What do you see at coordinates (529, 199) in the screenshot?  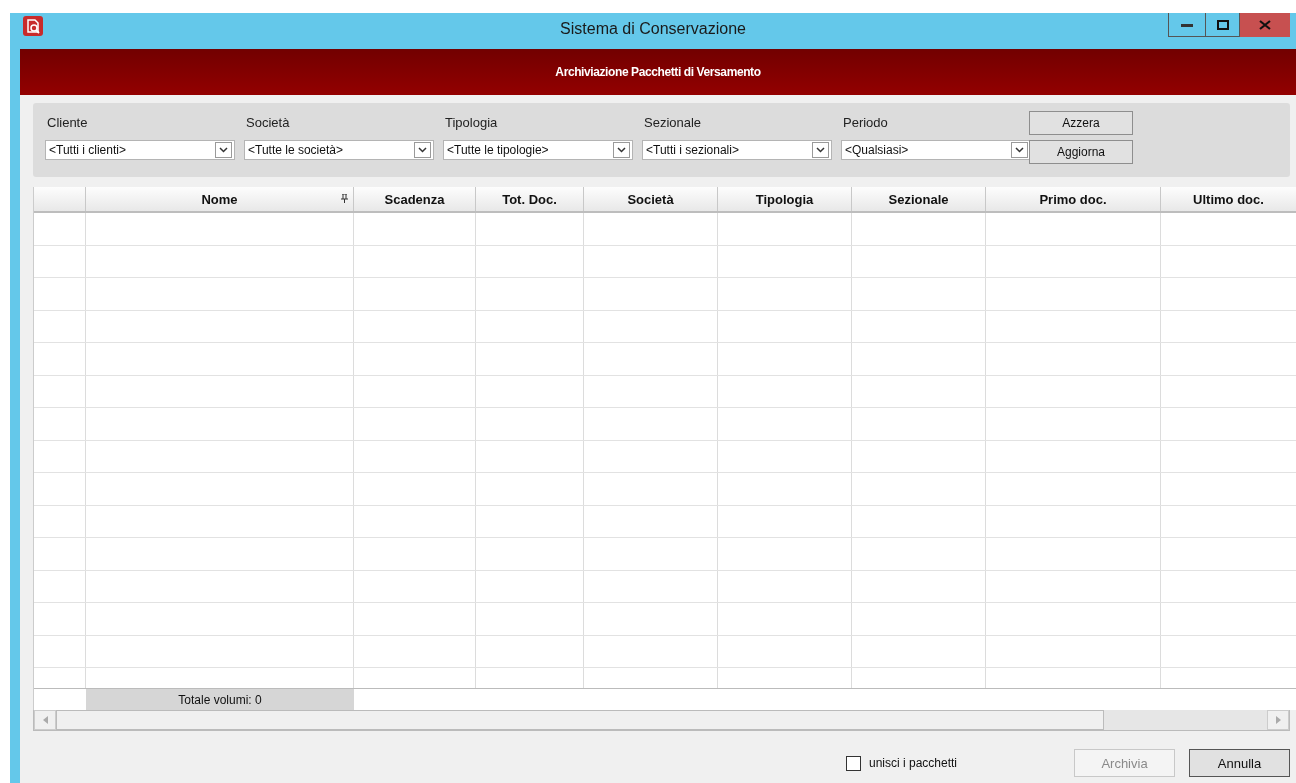 I see `column-header: Tot. Doc.` at bounding box center [529, 199].